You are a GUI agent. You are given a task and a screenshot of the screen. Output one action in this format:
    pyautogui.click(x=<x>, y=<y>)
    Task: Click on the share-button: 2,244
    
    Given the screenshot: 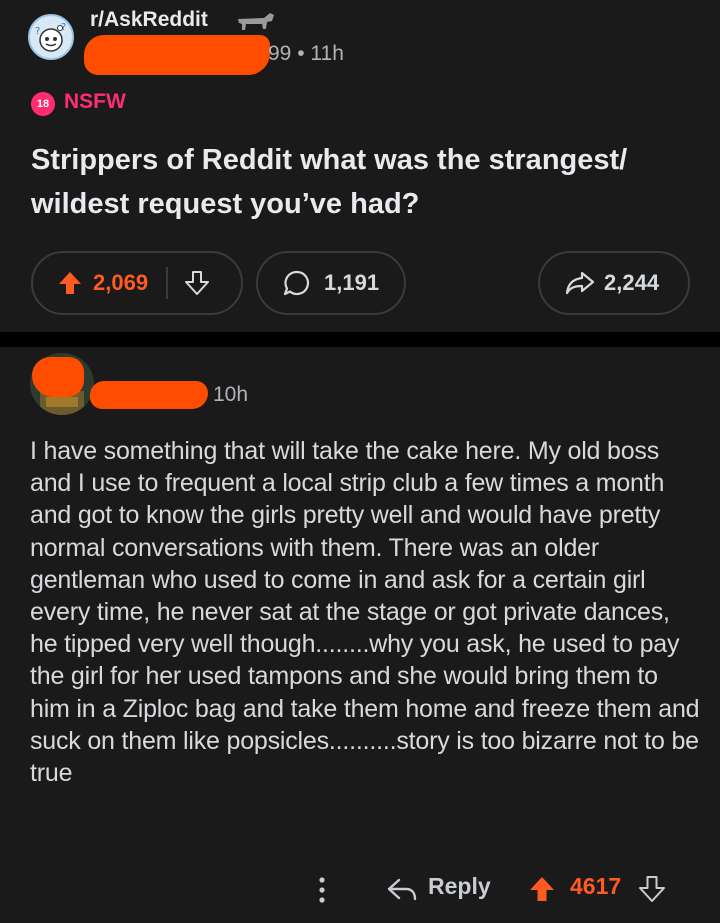 What is the action you would take?
    pyautogui.click(x=614, y=283)
    